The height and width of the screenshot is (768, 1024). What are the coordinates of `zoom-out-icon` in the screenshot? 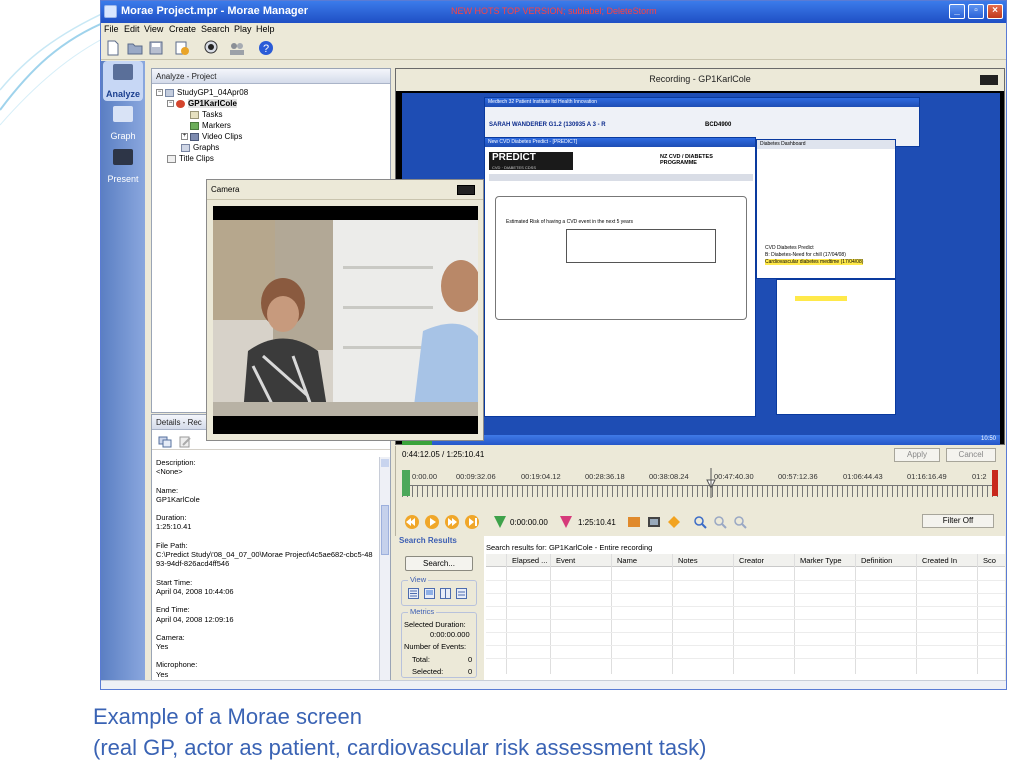 It's located at (720, 522).